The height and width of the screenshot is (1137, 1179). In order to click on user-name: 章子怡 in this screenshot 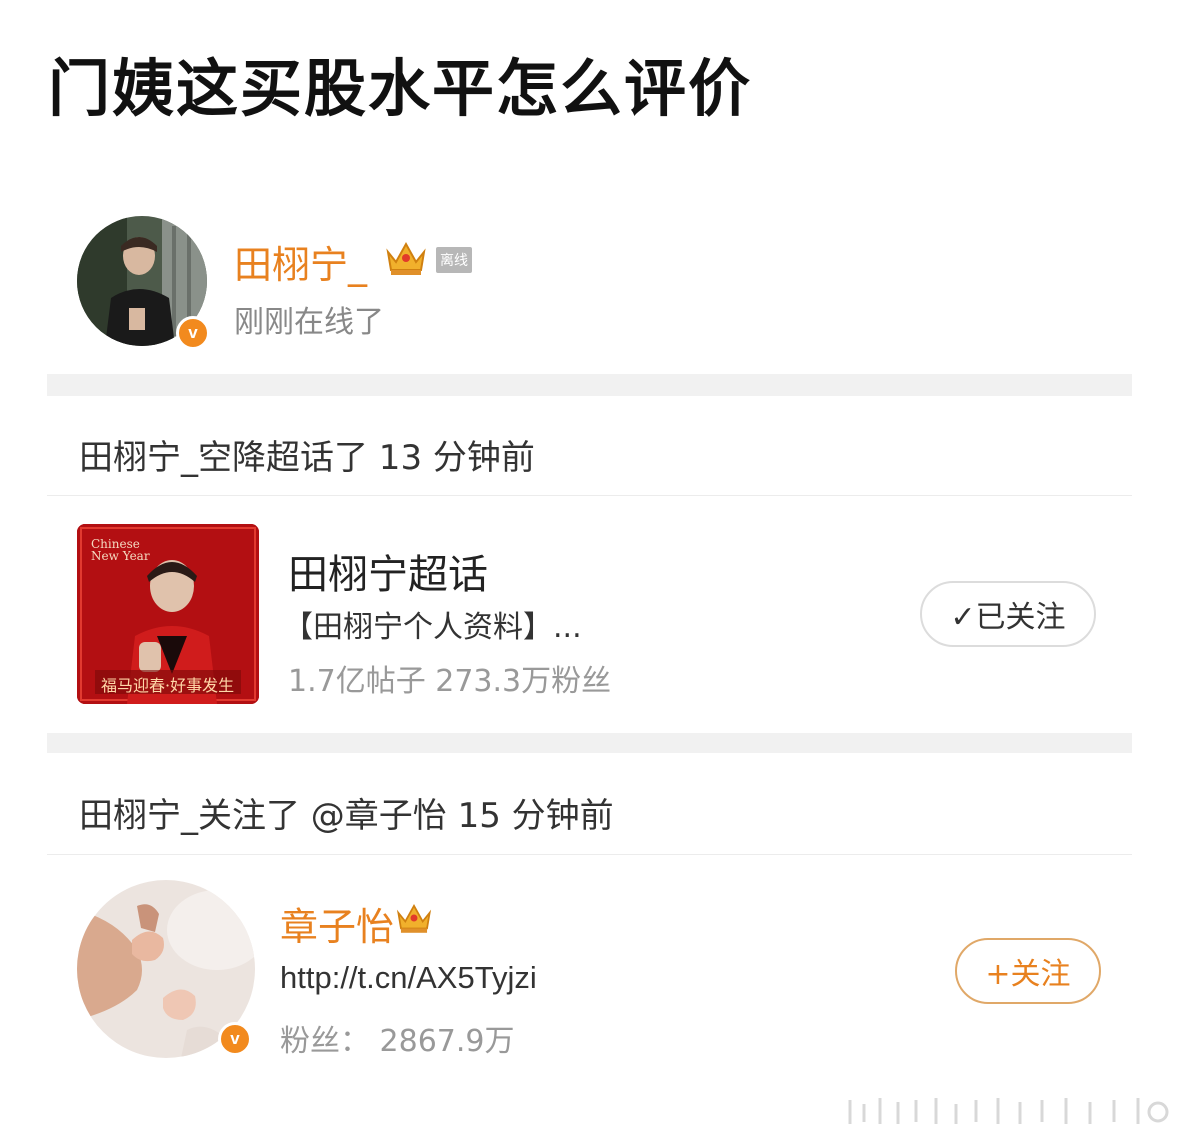, I will do `click(337, 923)`.